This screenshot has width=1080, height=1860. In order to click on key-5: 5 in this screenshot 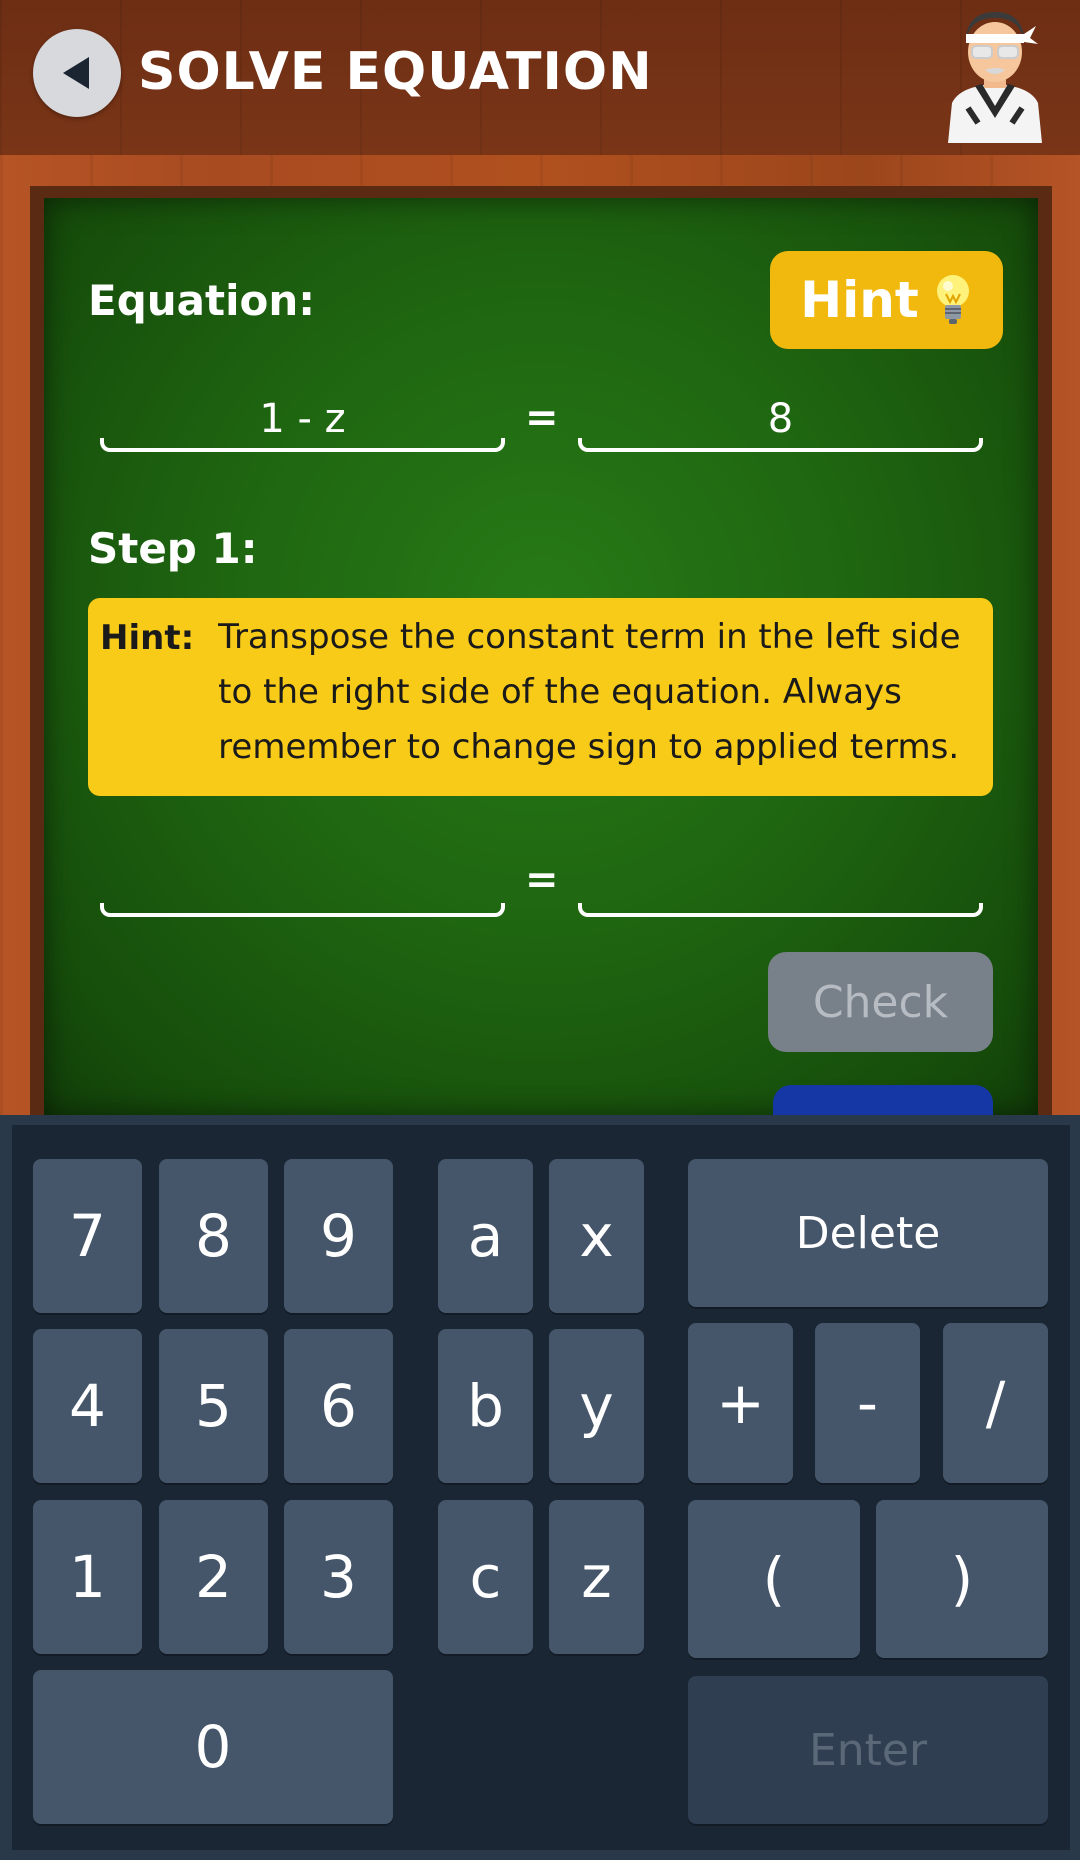, I will do `click(213, 1406)`.